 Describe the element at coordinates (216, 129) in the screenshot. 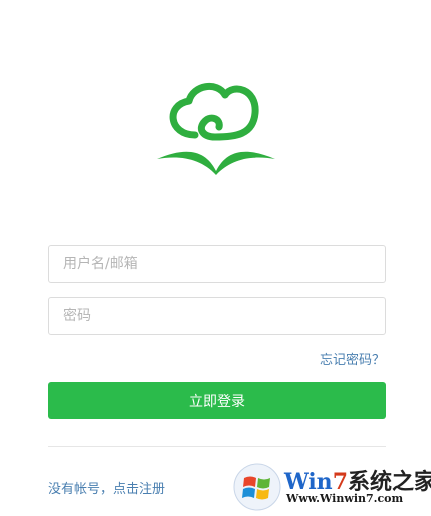

I see `cloud-book-logo-icon` at that location.